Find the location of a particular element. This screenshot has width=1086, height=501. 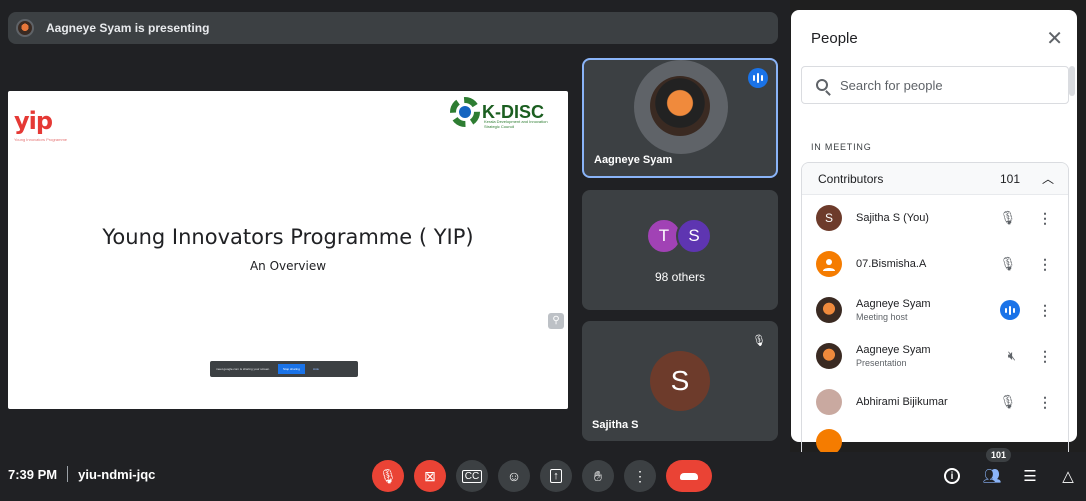

info-icon: i is located at coordinates (952, 476).